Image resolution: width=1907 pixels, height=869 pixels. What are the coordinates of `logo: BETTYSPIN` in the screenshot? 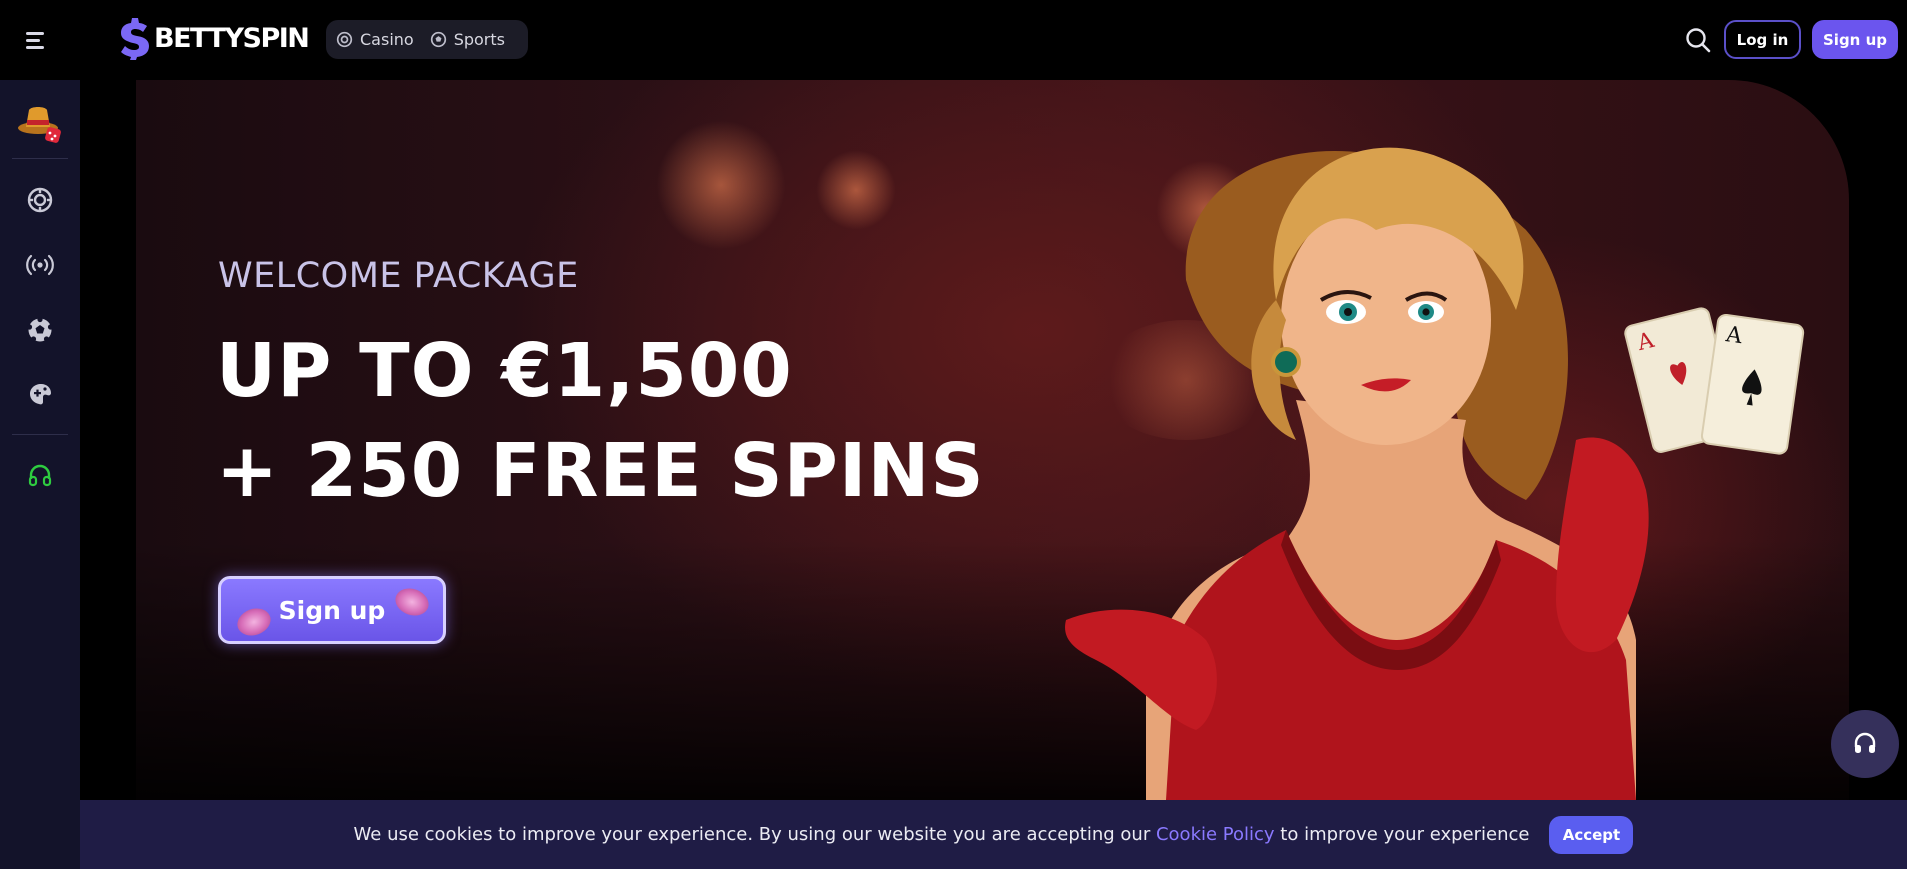 It's located at (214, 38).